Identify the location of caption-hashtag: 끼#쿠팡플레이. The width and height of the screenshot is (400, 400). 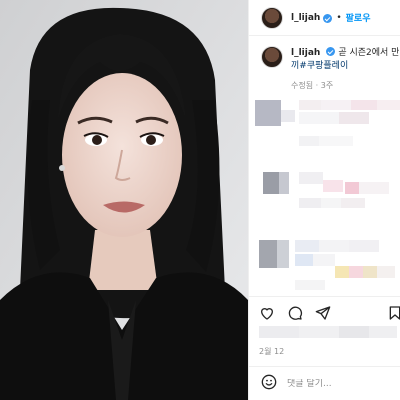
(319, 66).